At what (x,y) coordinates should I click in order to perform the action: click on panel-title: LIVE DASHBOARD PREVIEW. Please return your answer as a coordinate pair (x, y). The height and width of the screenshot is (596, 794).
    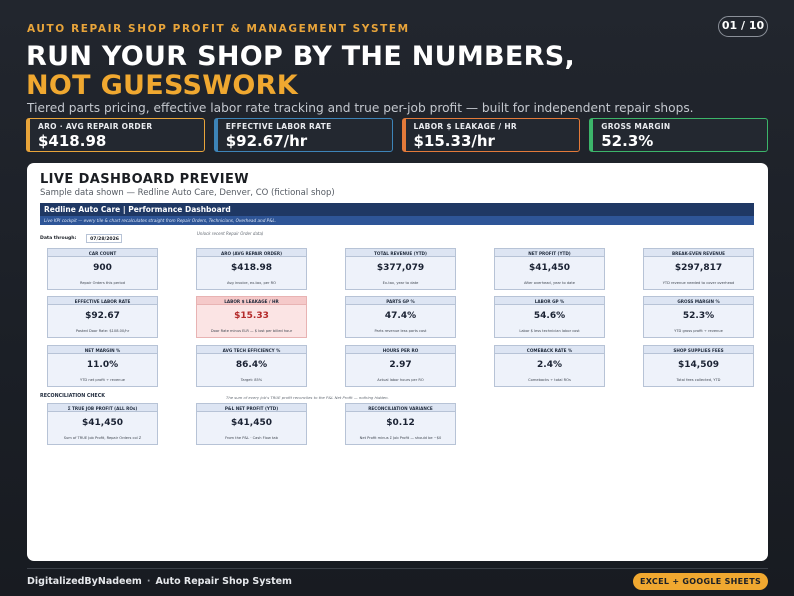
    Looking at the image, I should click on (145, 179).